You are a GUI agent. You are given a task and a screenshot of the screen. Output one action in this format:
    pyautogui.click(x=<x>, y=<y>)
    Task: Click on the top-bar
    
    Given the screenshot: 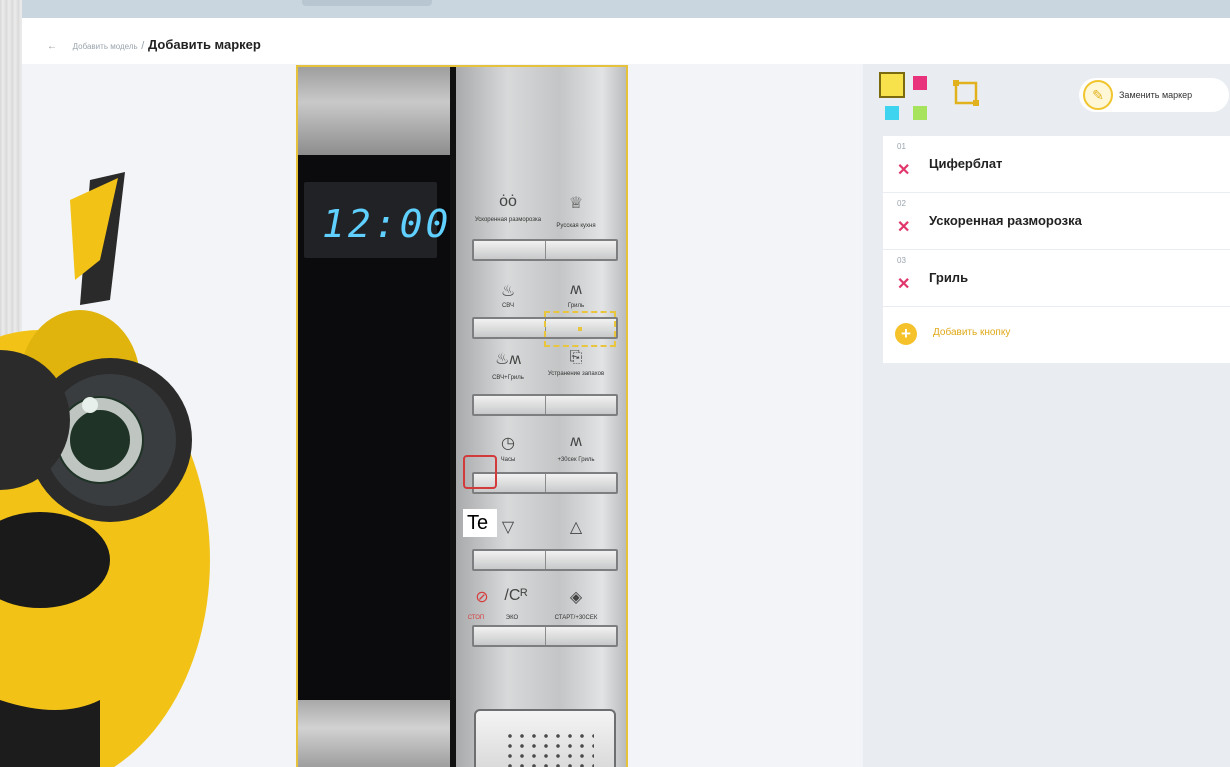 What is the action you would take?
    pyautogui.click(x=626, y=9)
    